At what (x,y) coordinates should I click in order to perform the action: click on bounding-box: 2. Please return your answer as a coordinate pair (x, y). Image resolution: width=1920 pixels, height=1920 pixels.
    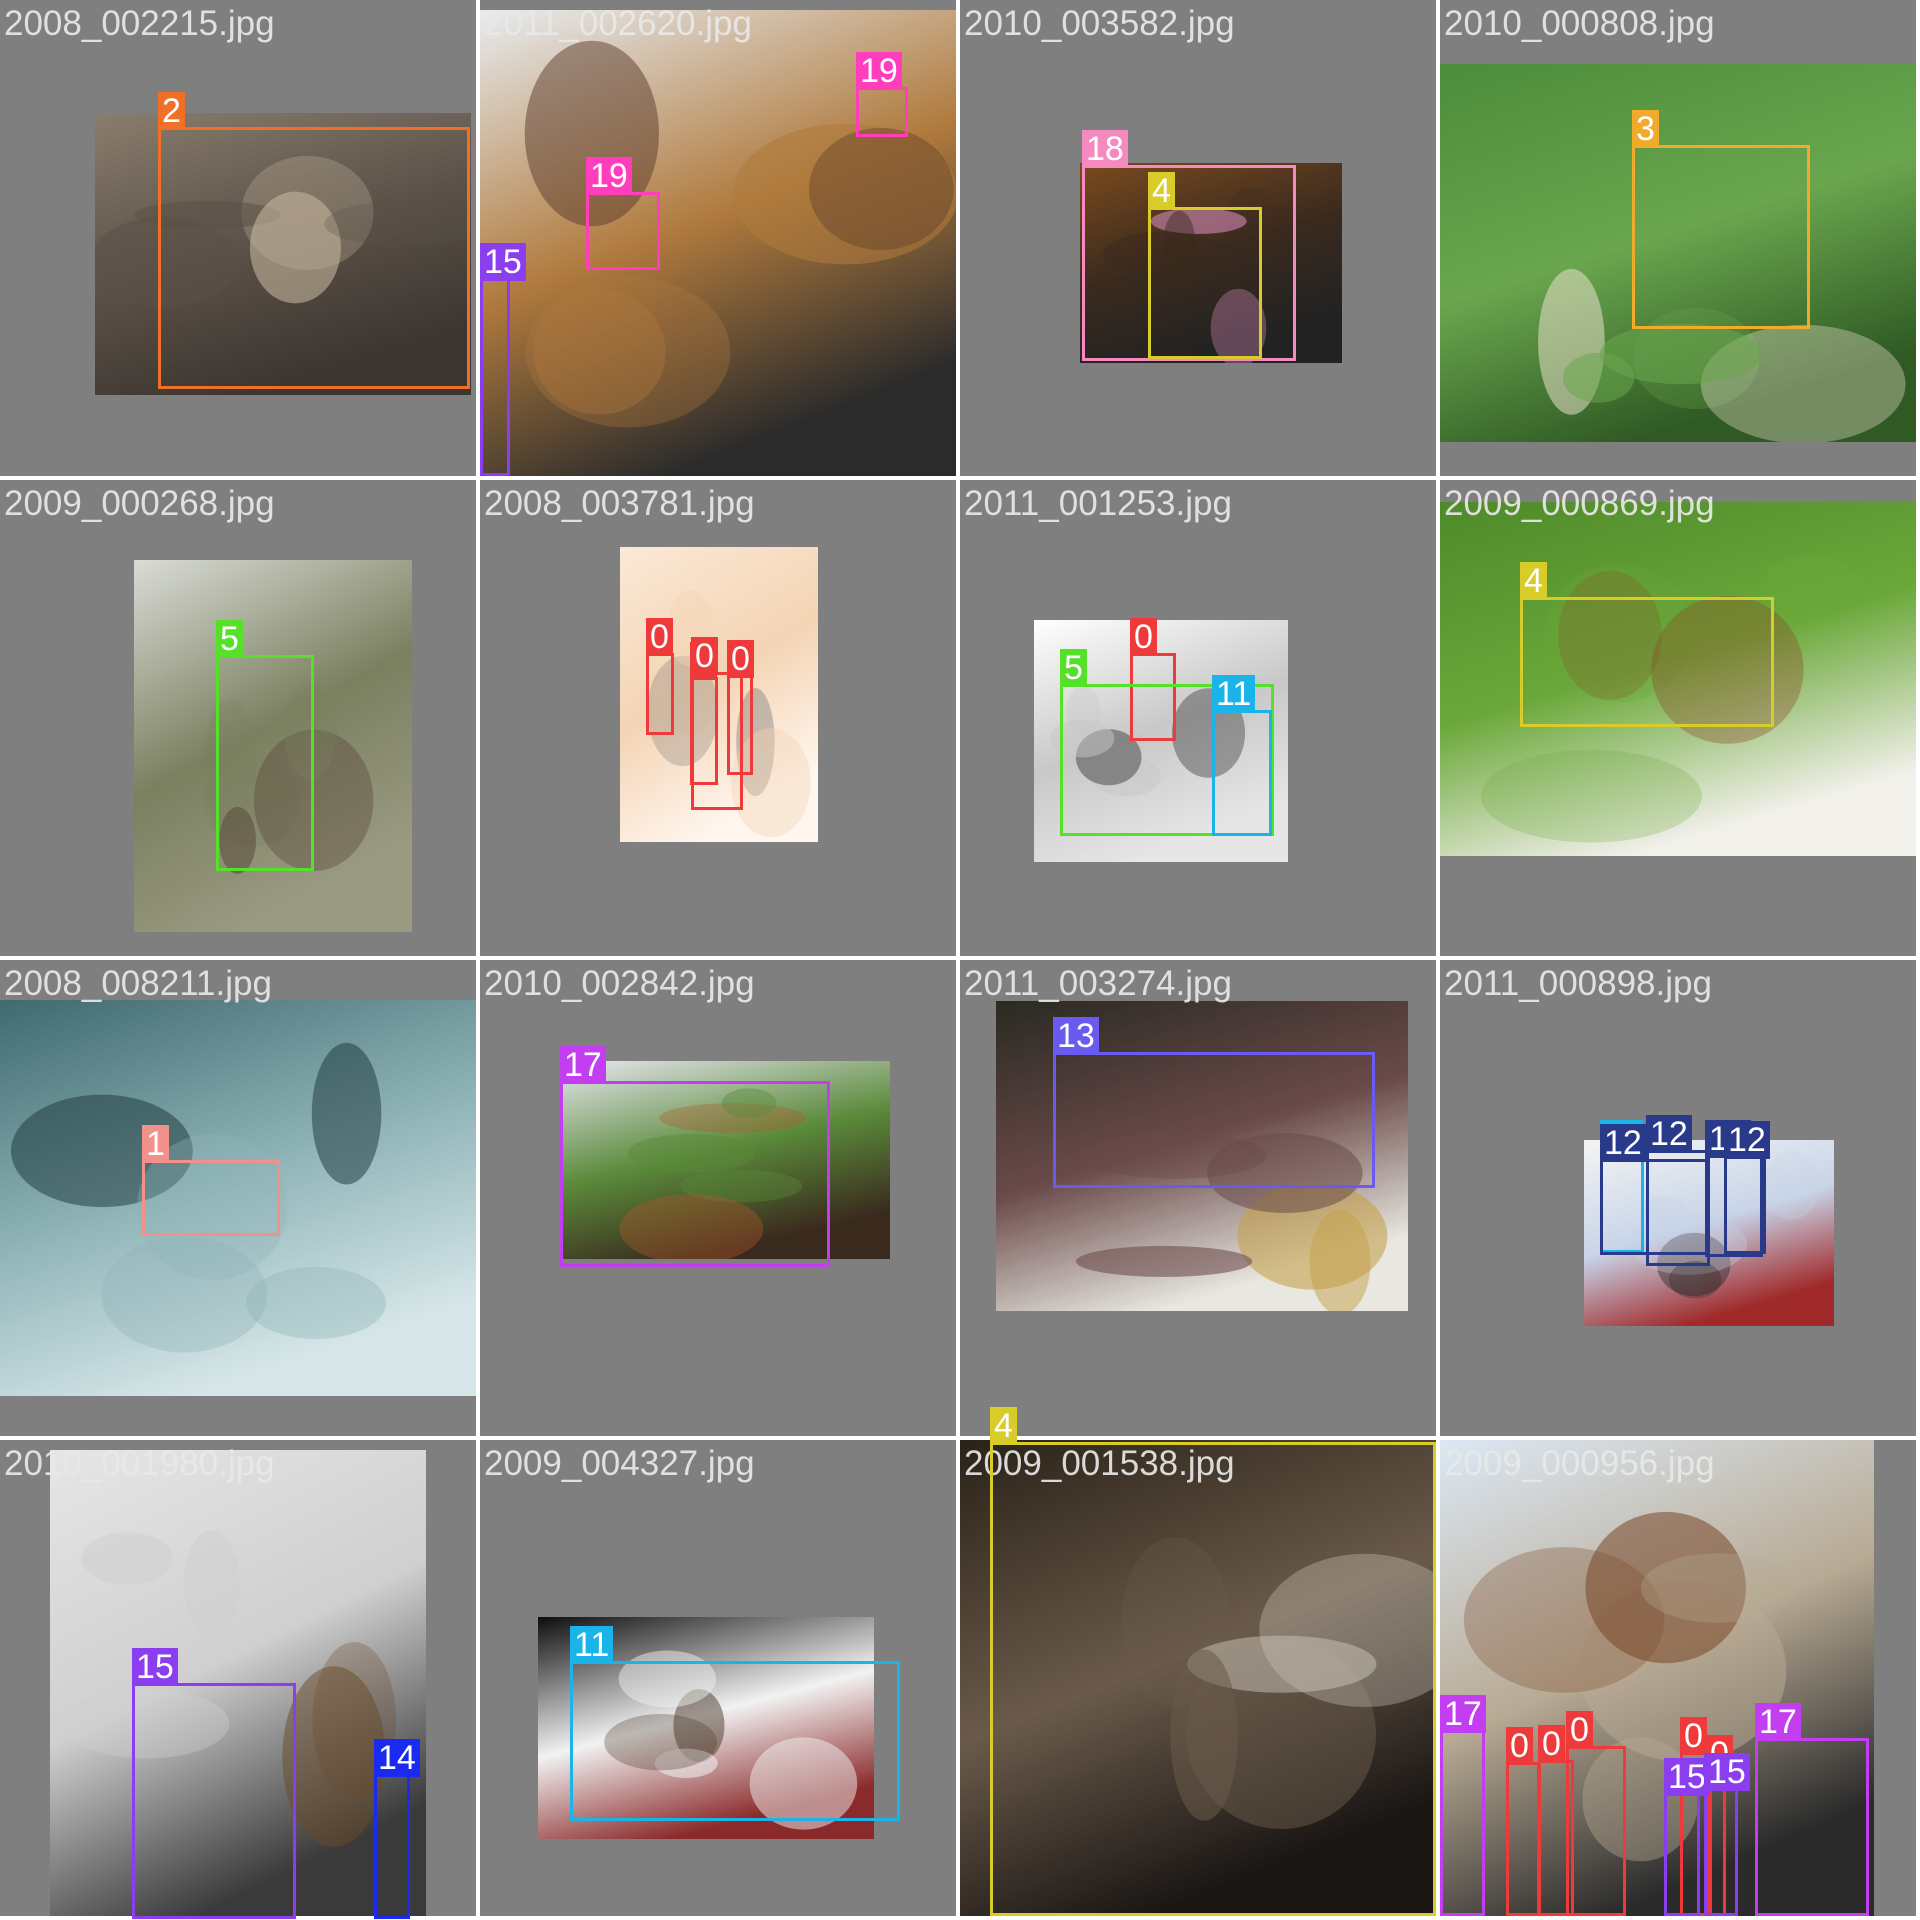
    Looking at the image, I should click on (314, 240).